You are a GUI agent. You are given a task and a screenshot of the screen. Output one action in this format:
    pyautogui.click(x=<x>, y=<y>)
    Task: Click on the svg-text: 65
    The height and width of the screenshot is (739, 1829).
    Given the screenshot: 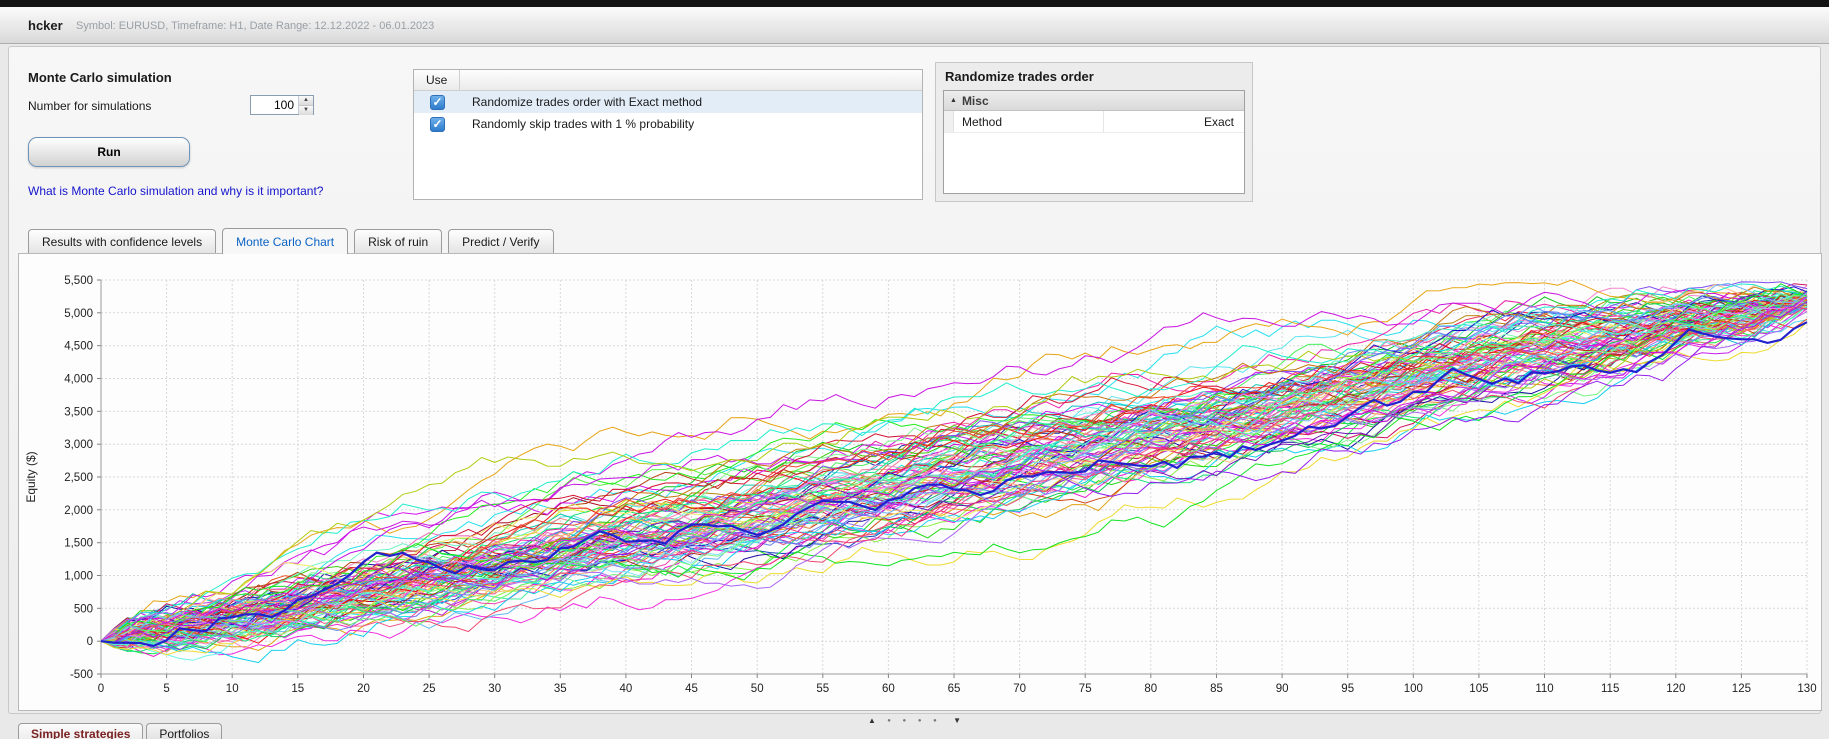 What is the action you would take?
    pyautogui.click(x=954, y=689)
    